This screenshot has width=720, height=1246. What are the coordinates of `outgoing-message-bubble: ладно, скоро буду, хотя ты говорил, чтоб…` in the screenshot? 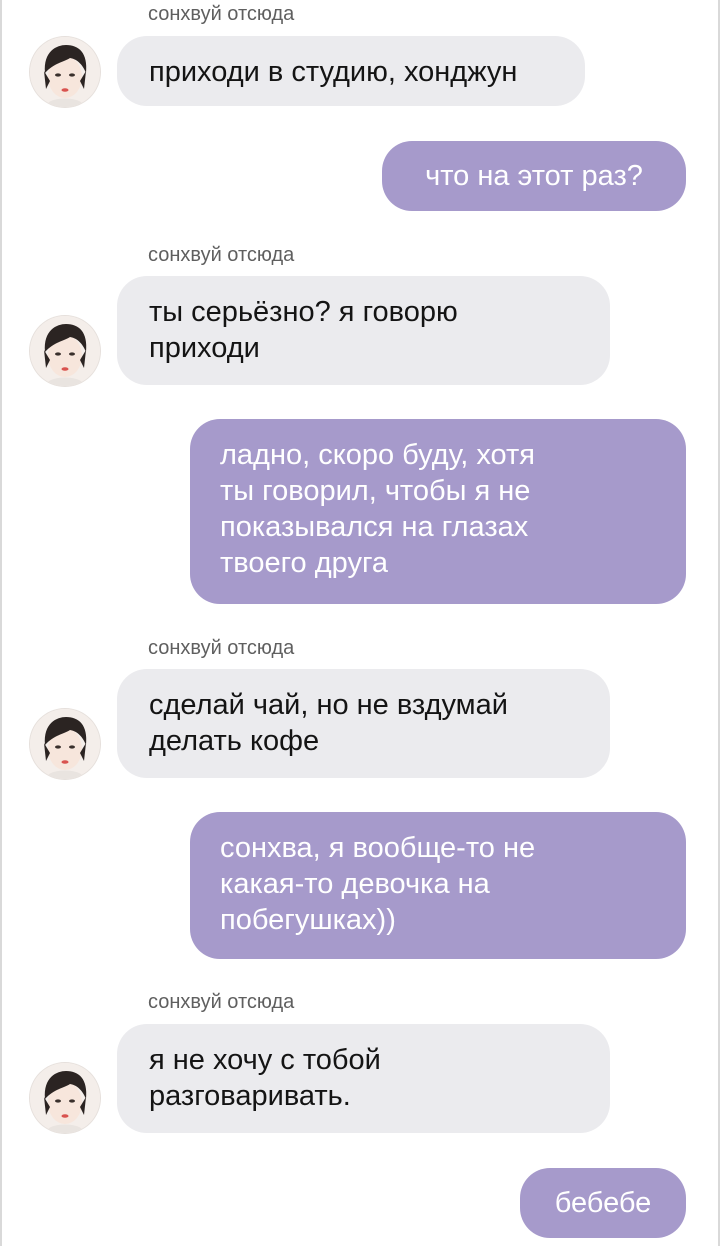 It's located at (438, 511).